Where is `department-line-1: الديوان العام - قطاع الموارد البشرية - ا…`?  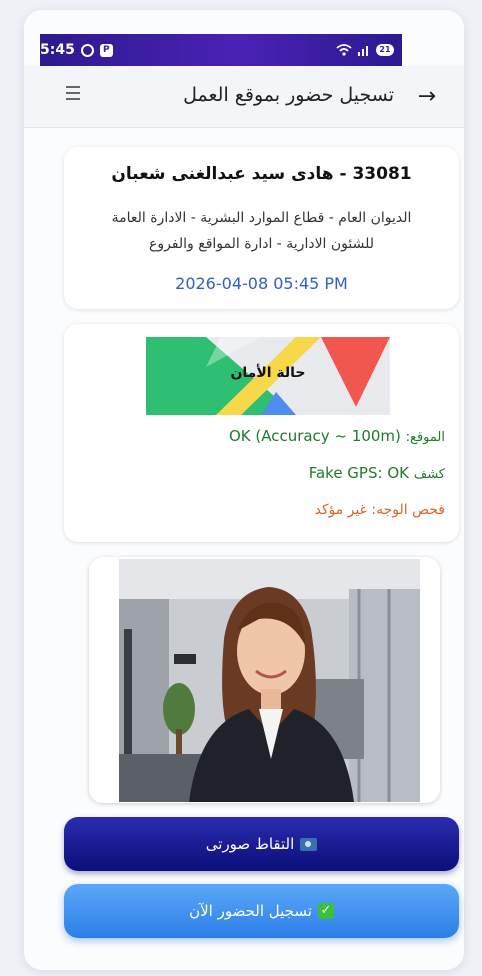 department-line-1: الديوان العام - قطاع الموارد البشرية - ا… is located at coordinates (261, 218).